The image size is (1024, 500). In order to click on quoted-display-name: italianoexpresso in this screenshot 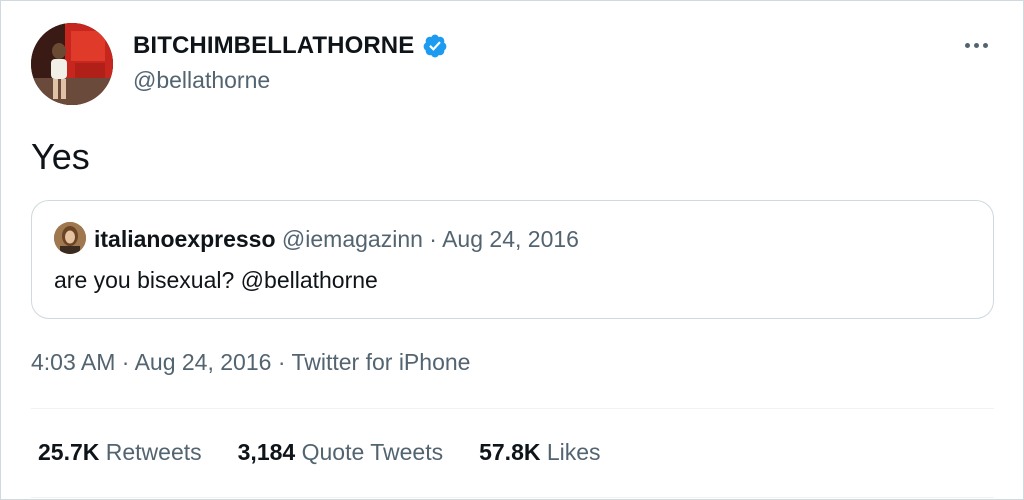, I will do `click(185, 239)`.